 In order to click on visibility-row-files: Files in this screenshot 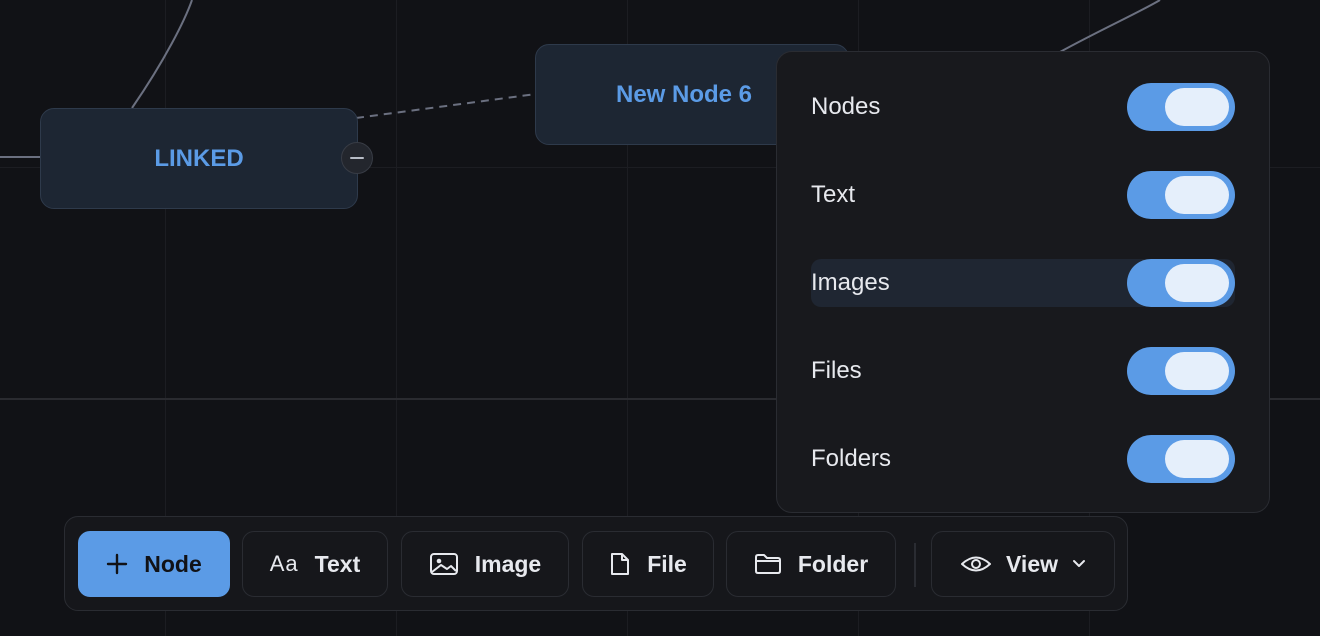, I will do `click(1023, 371)`.